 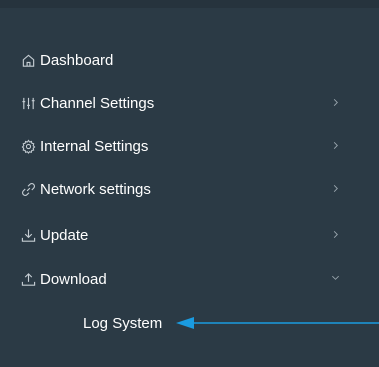 I want to click on sidebar-item-label: Update, so click(x=64, y=235).